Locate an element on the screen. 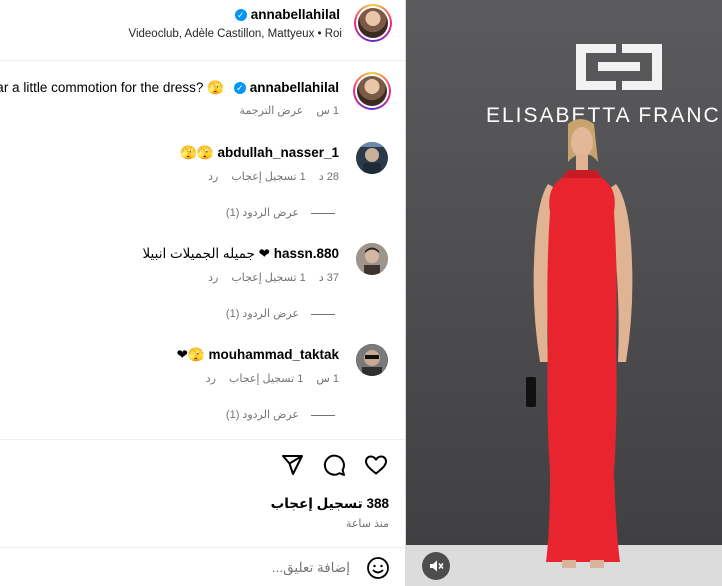  comment-username: hassn.880 is located at coordinates (306, 253).